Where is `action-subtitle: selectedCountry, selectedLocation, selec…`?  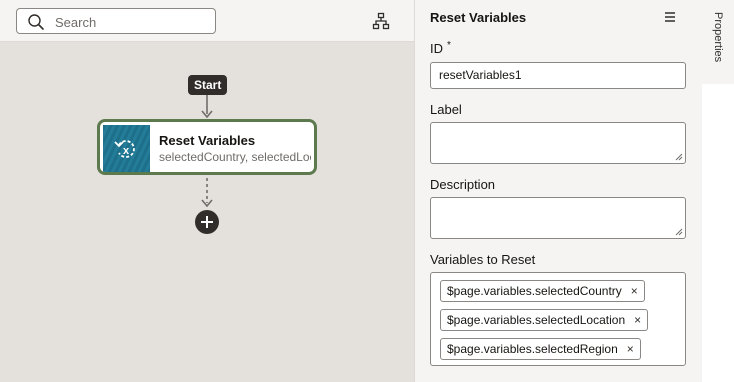 action-subtitle: selectedCountry, selectedLocation, selec… is located at coordinates (235, 157).